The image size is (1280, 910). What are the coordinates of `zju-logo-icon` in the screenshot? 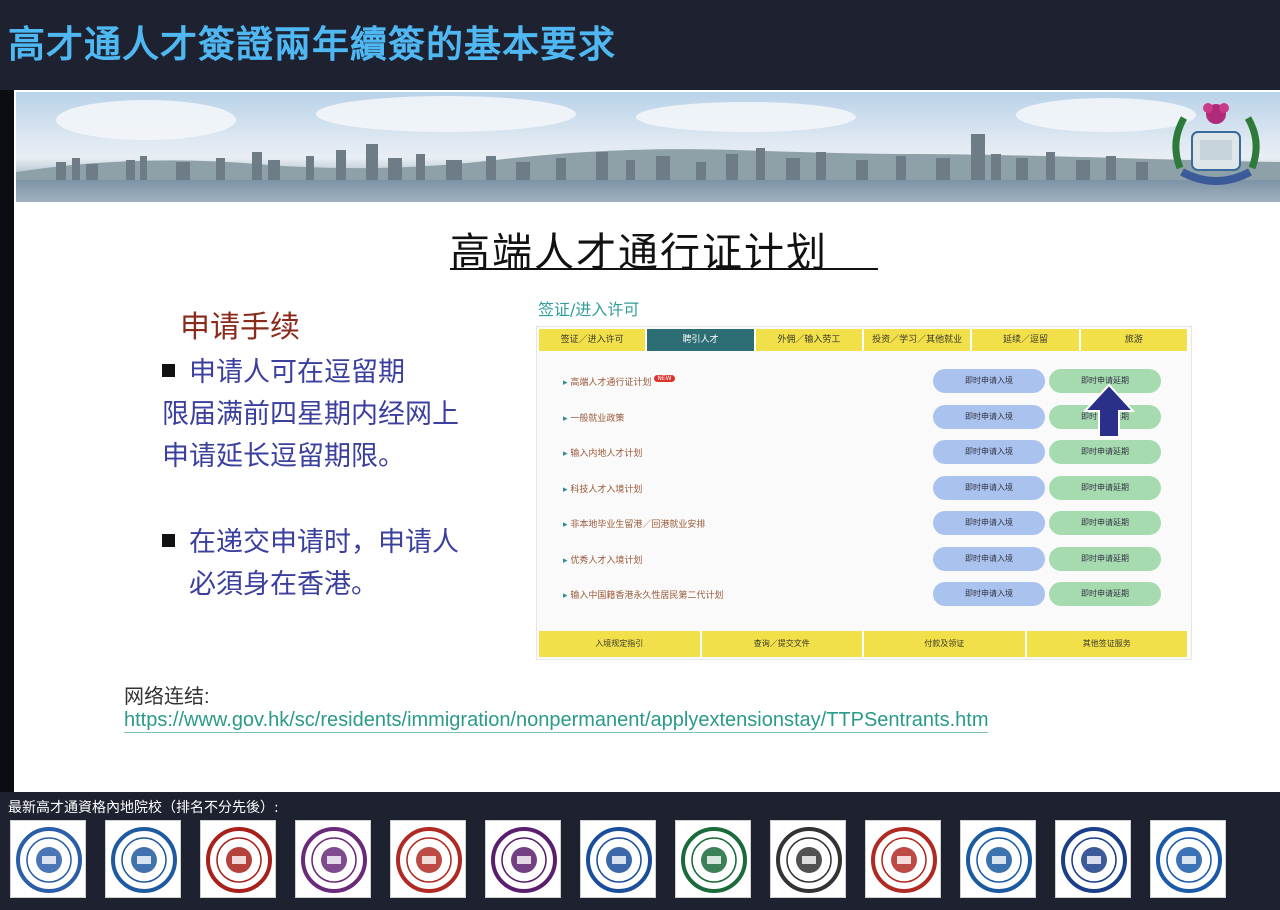 It's located at (618, 859).